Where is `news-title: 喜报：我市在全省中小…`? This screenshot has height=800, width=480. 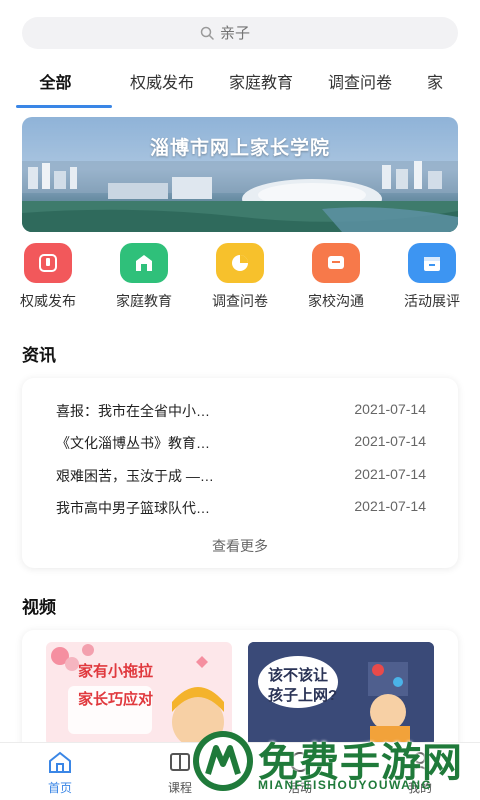 news-title: 喜报：我市在全省中小… is located at coordinates (133, 411).